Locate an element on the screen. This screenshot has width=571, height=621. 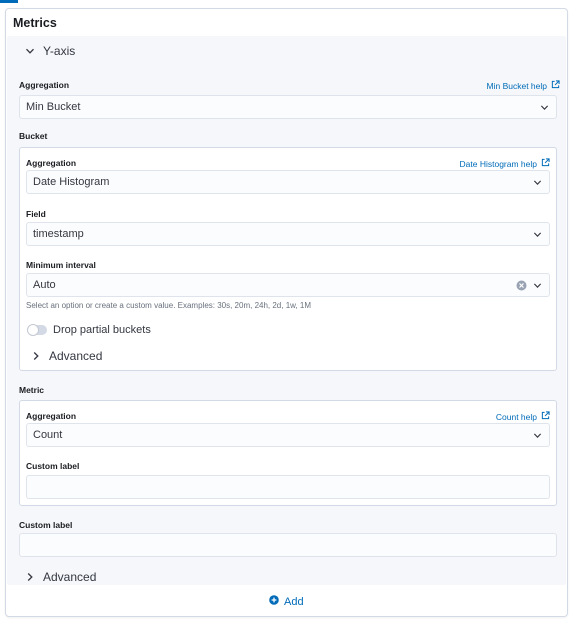
help-link-label: Count help is located at coordinates (516, 416).